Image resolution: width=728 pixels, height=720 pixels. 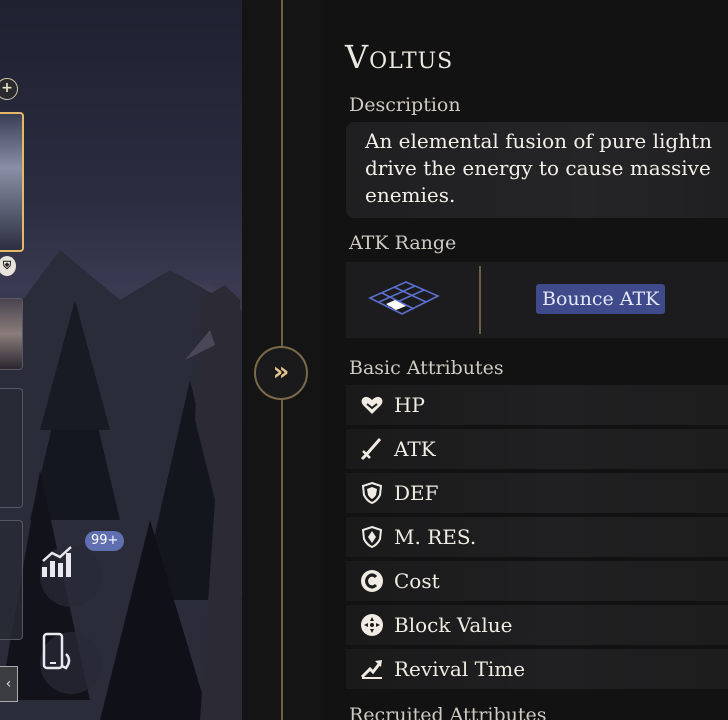 What do you see at coordinates (537, 449) in the screenshot?
I see `attribute-row-atk: ATK` at bounding box center [537, 449].